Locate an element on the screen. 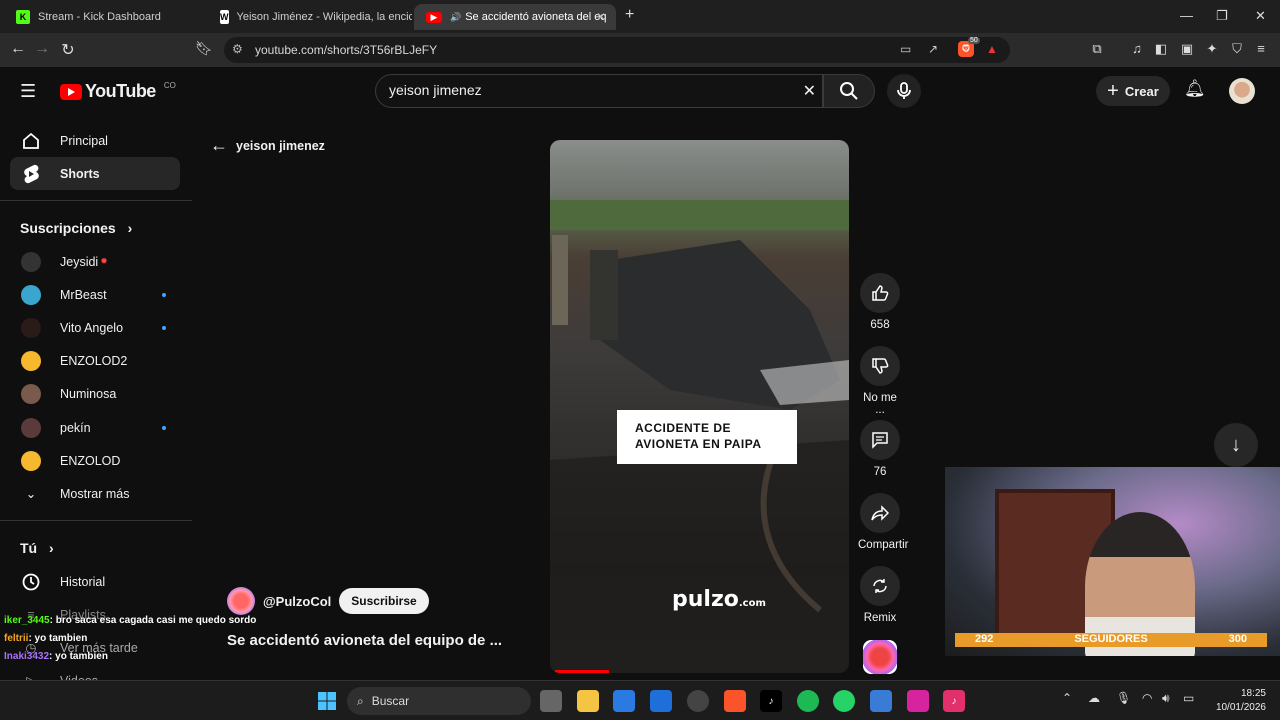 The image size is (1280, 720). close-window-icon: ✕ is located at coordinates (1260, 16).